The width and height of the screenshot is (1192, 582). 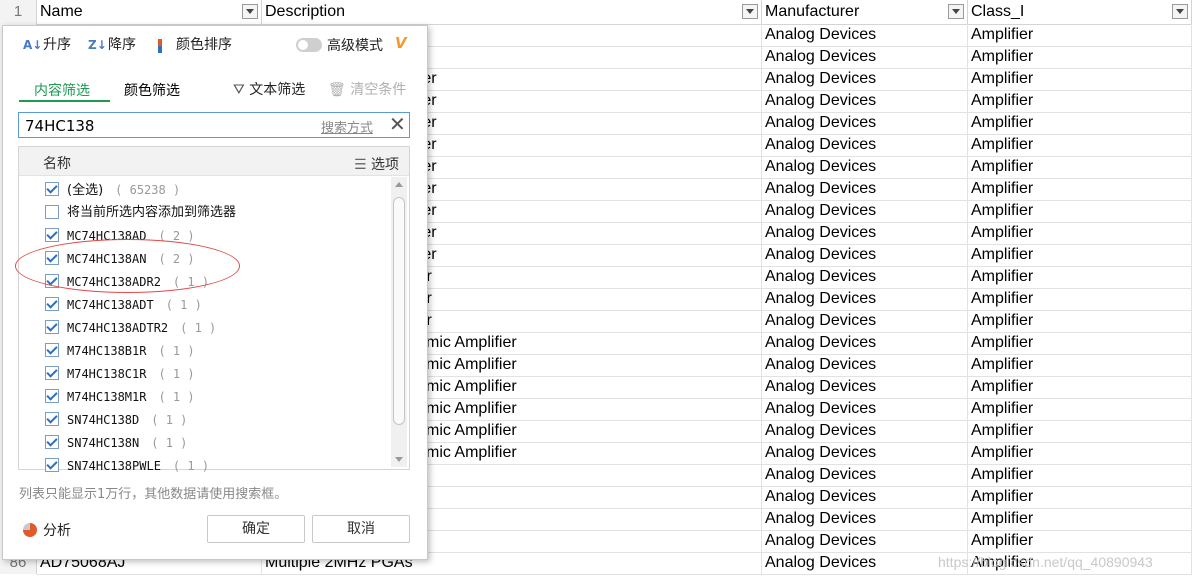 I want to click on filter-item-label: MC74HC138ADTR2 ( 1 ), so click(x=141, y=328).